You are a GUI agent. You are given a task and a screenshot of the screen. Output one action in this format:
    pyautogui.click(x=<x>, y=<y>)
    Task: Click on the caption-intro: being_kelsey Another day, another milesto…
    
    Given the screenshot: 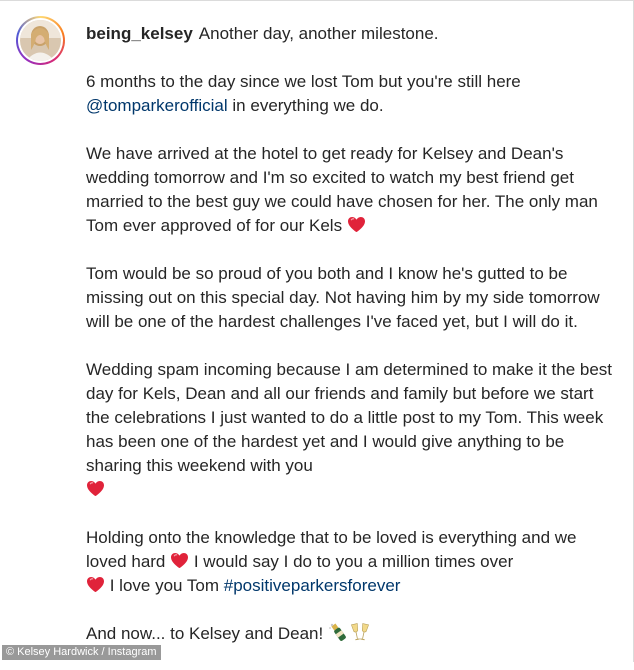 What is the action you would take?
    pyautogui.click(x=351, y=34)
    